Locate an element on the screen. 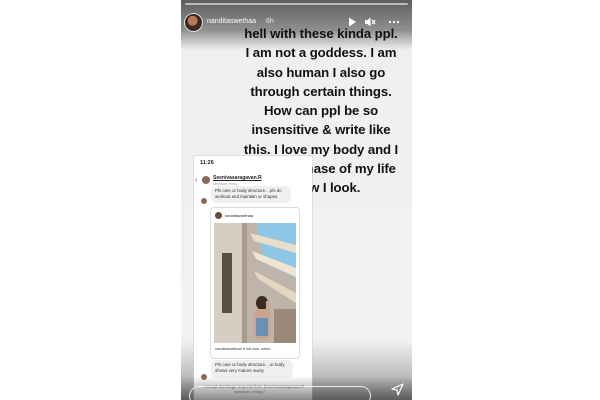  back-arrow-icon: ‹ is located at coordinates (196, 180).